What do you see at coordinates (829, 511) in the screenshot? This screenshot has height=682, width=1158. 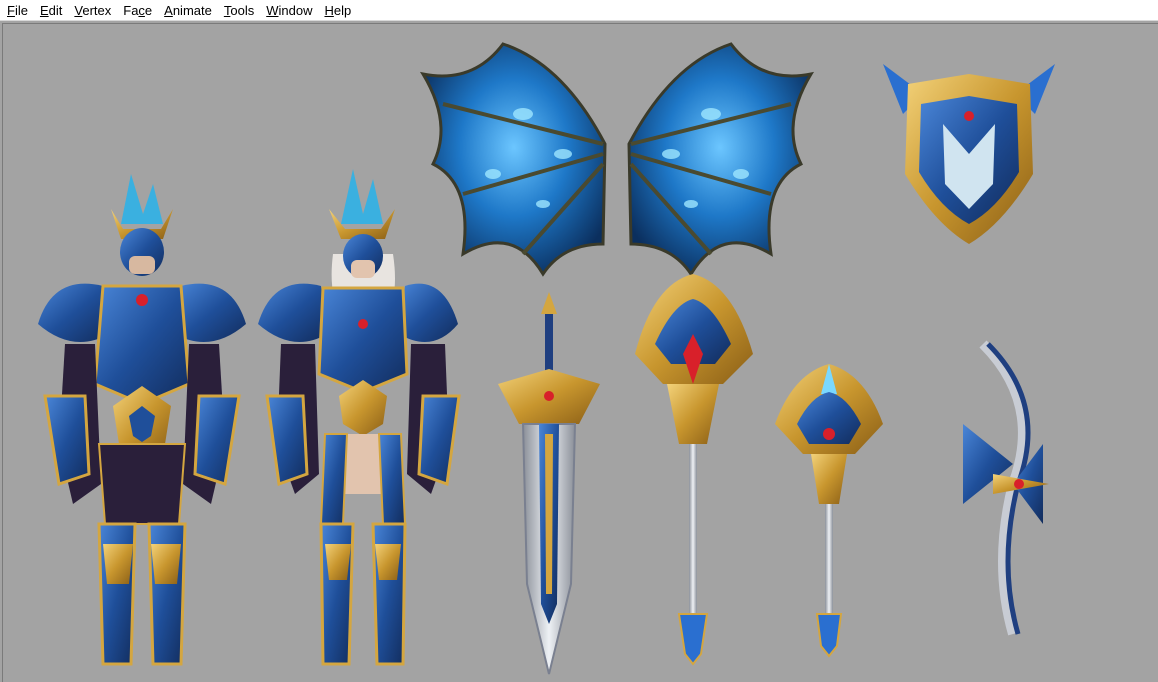 I see `scepter-model` at bounding box center [829, 511].